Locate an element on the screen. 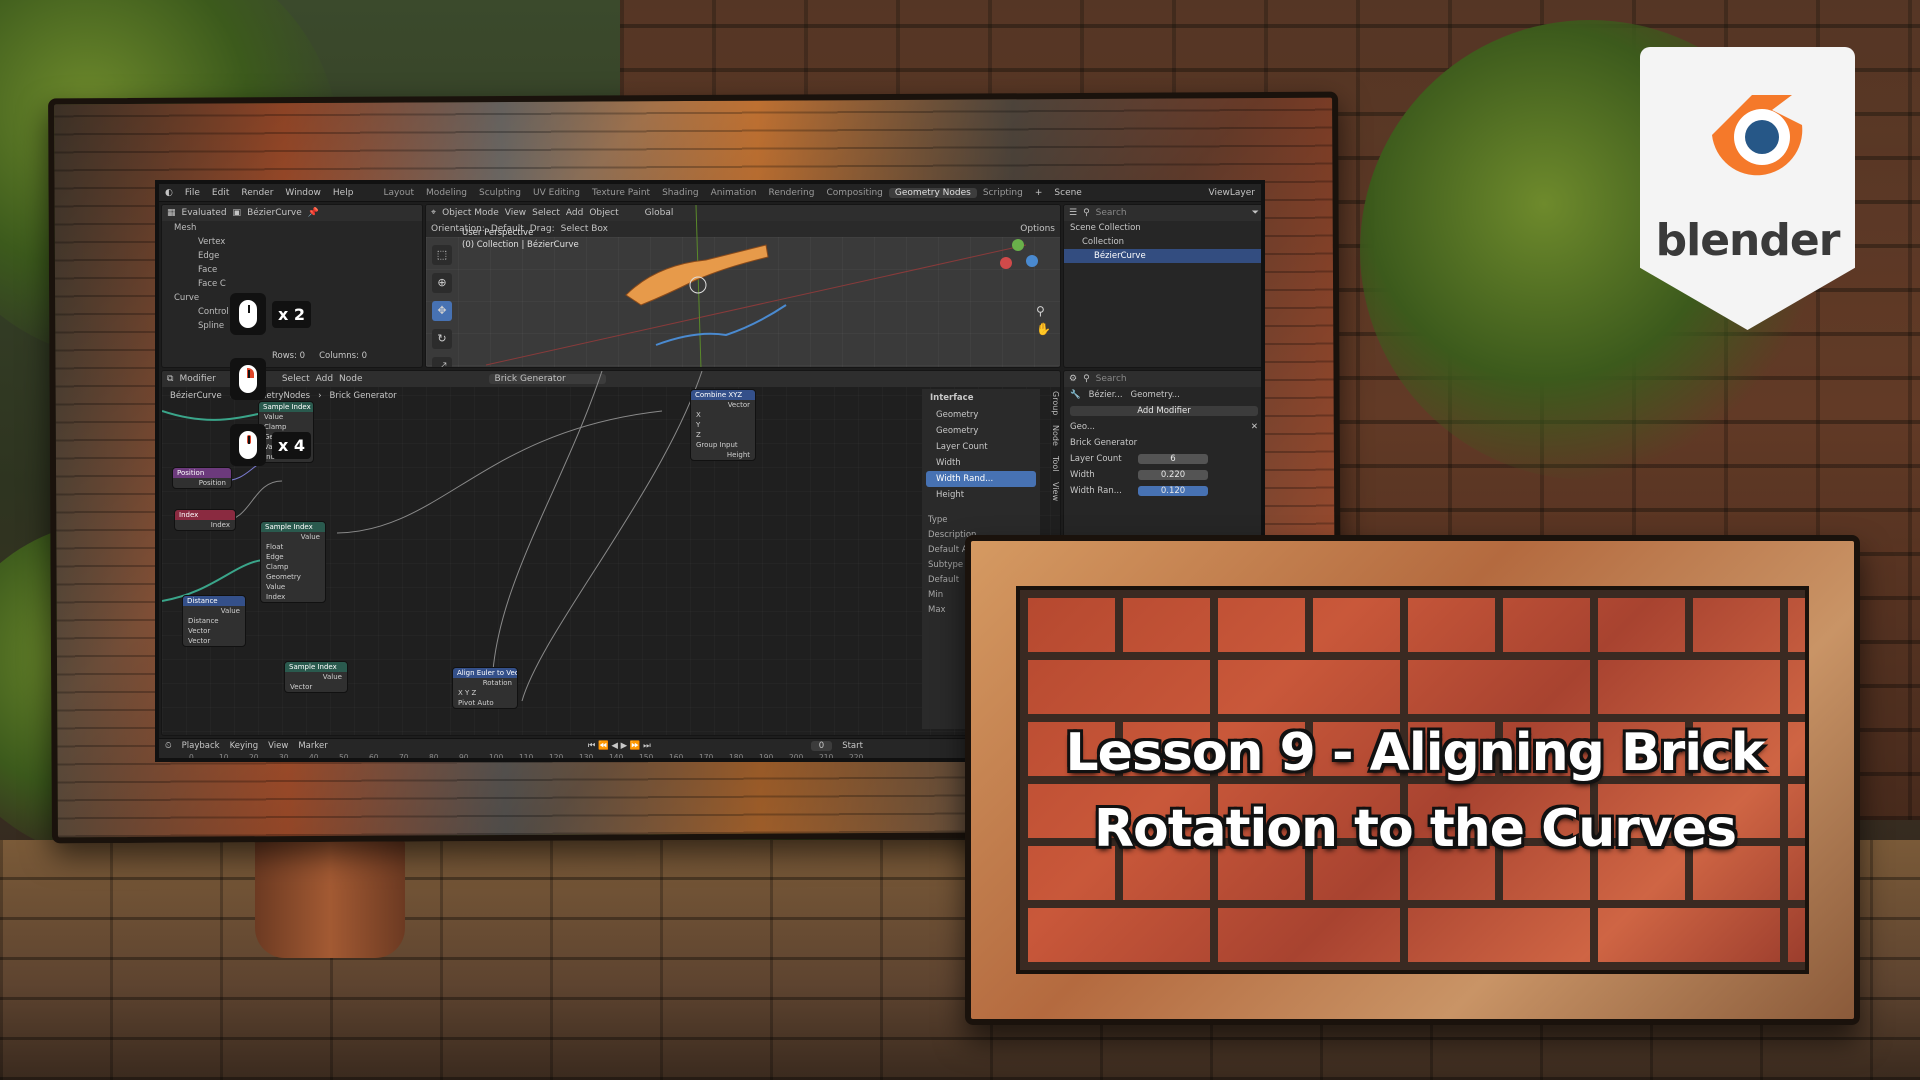  width-random-input: 0.120 is located at coordinates (1173, 491).